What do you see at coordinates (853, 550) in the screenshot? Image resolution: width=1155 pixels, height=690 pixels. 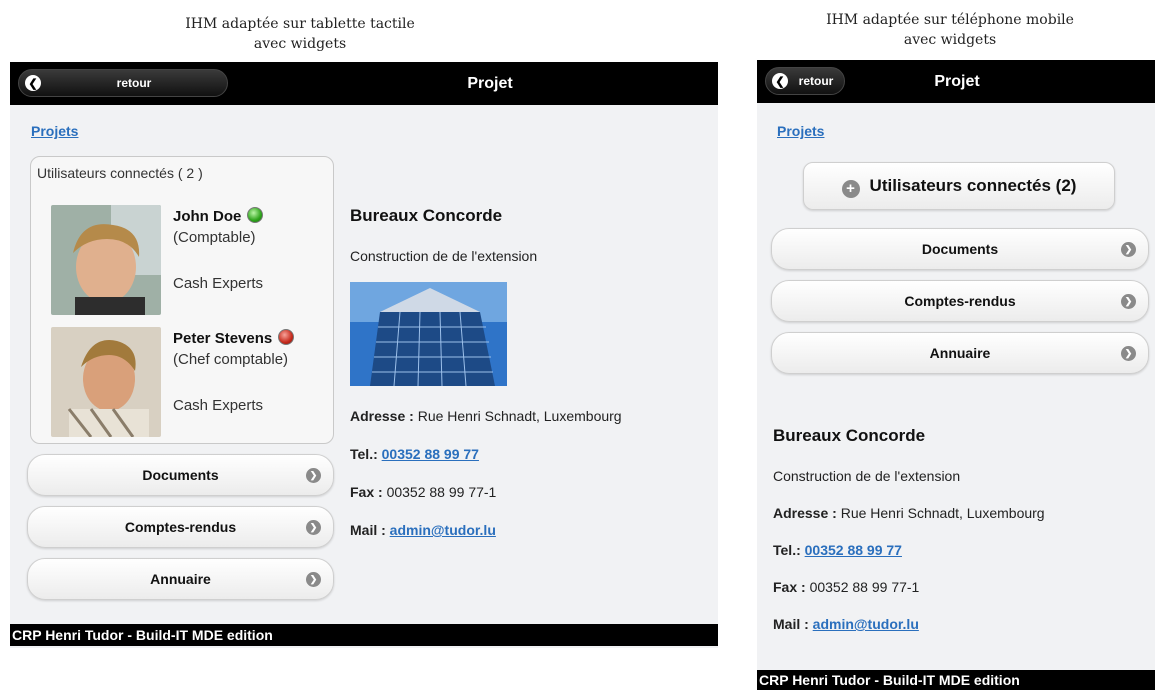 I see `mobile-phone-link: 00352 88 99 77` at bounding box center [853, 550].